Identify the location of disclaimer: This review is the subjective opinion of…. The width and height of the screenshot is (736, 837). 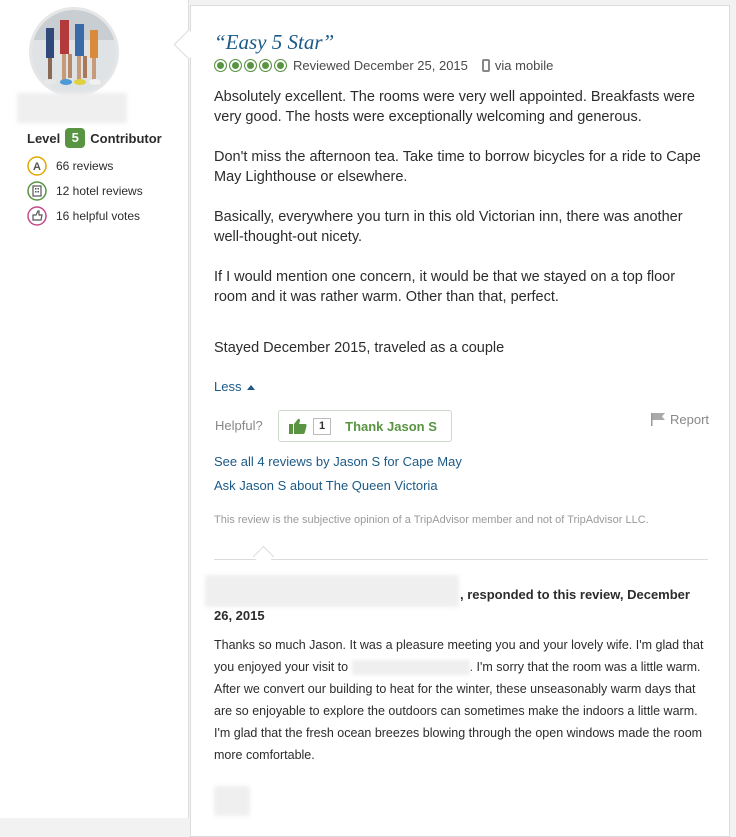
(431, 520).